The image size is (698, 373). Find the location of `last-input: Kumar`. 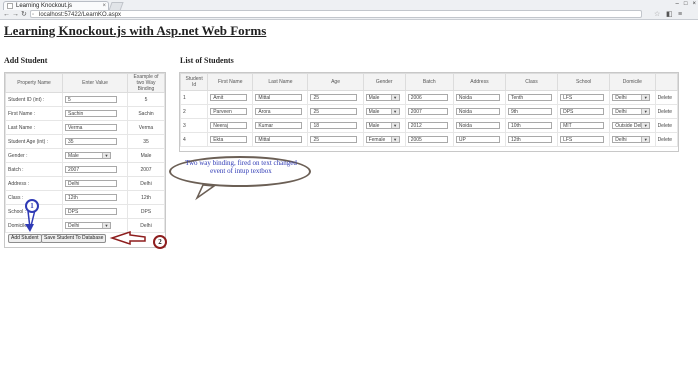

last-input: Kumar is located at coordinates (279, 125).